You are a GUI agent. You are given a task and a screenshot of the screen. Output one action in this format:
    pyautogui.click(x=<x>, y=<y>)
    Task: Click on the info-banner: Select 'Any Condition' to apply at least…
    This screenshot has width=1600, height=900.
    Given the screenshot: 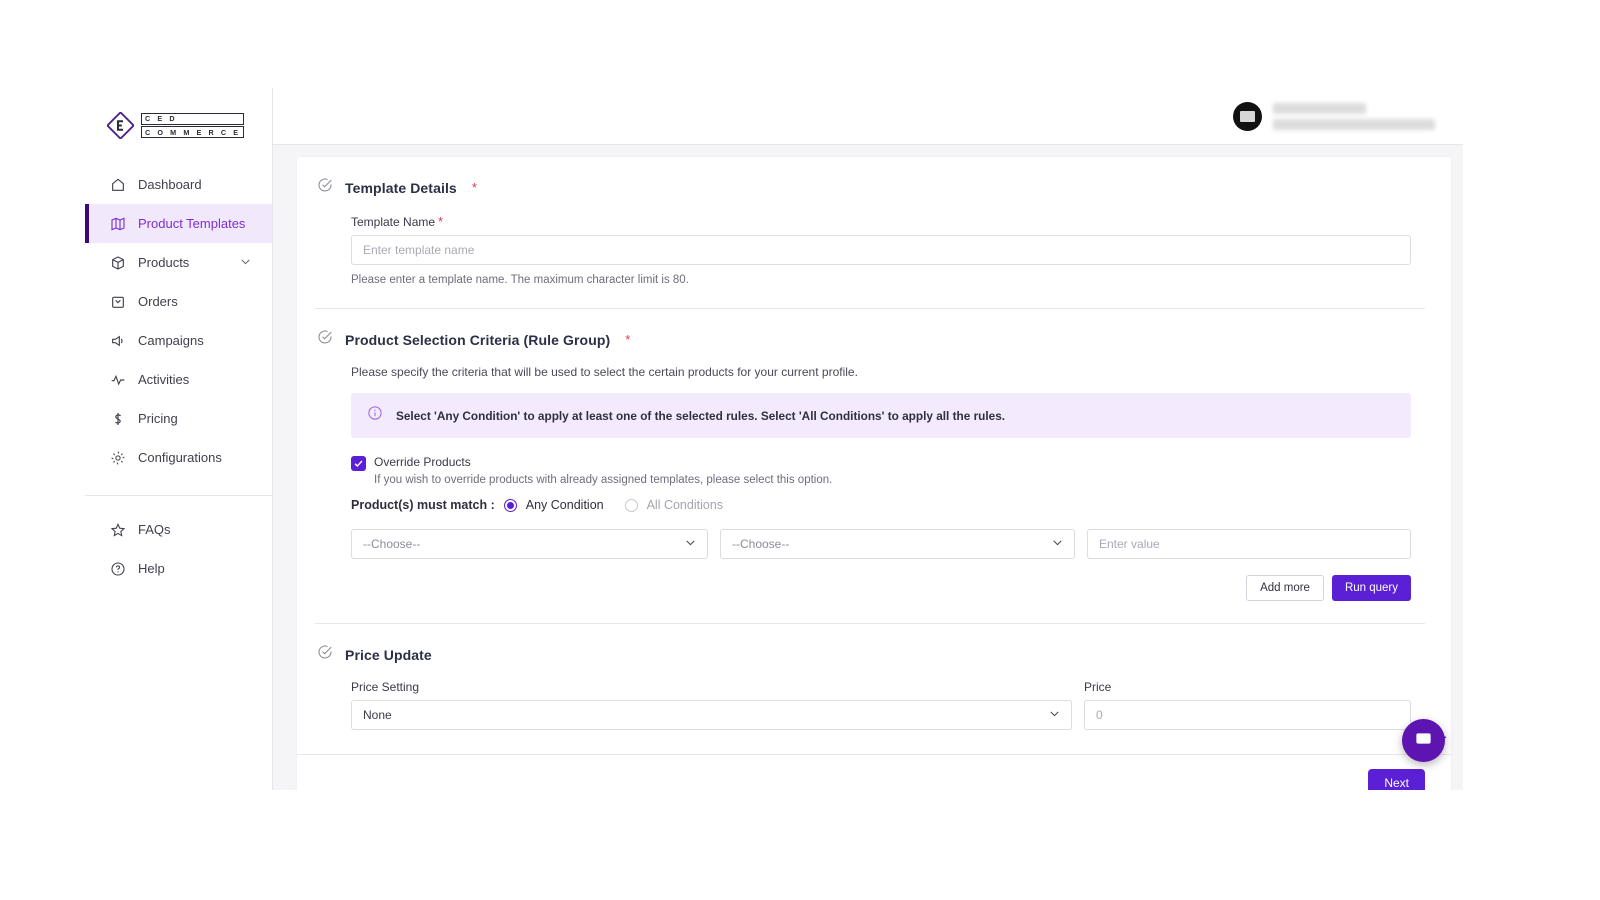 What is the action you would take?
    pyautogui.click(x=881, y=415)
    